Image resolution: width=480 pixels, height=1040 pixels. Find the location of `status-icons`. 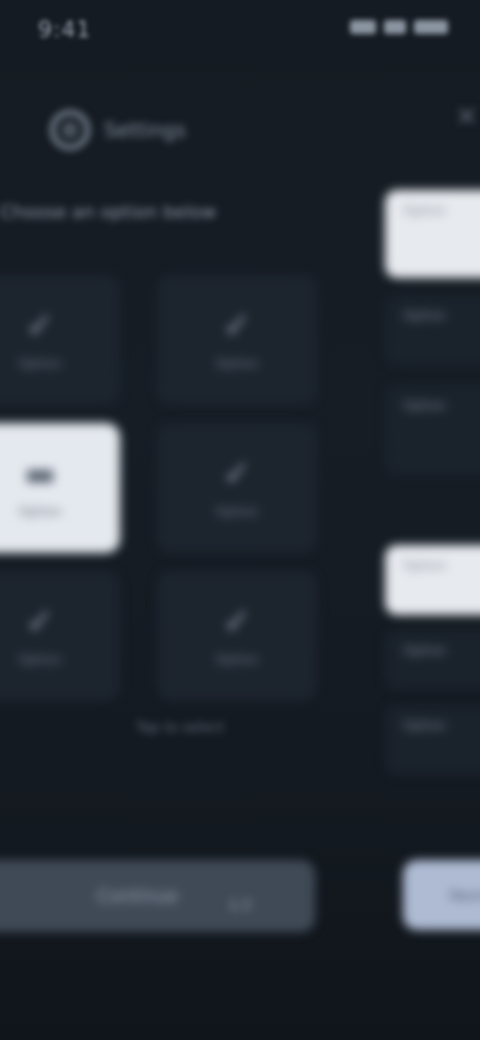

status-icons is located at coordinates (399, 27).